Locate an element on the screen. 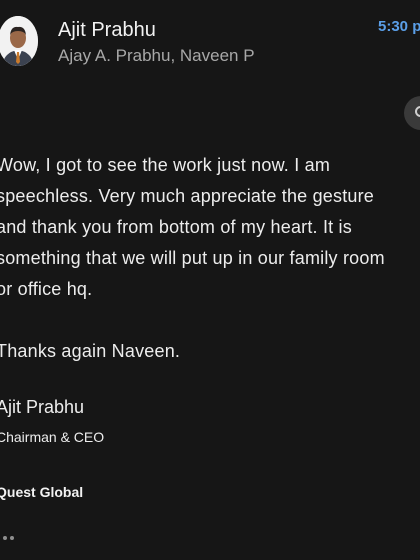  sender-name: Ajit Prabhu is located at coordinates (107, 30).